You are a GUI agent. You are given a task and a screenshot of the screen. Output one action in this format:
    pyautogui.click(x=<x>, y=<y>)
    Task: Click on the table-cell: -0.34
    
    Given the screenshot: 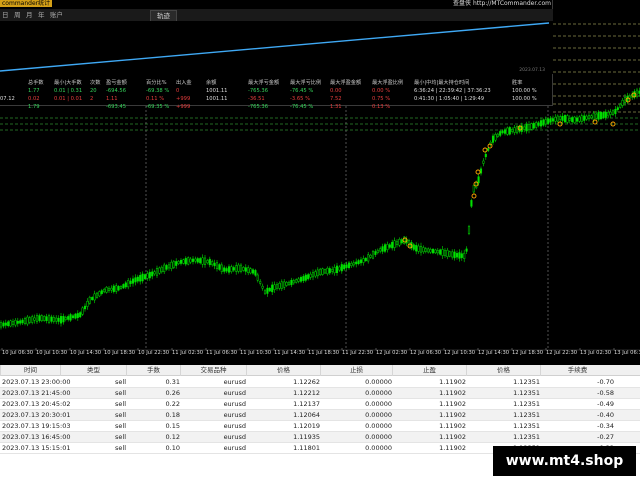 What is the action you would take?
    pyautogui.click(x=605, y=426)
    